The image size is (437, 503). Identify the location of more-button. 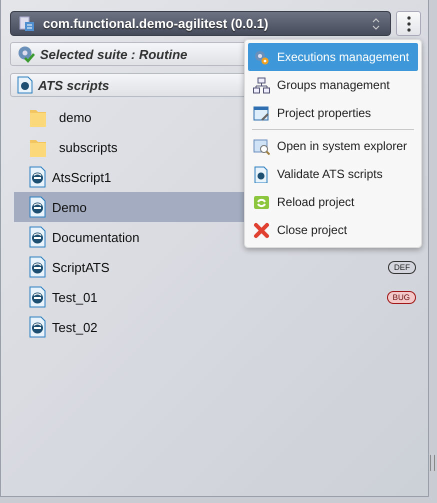
(408, 23).